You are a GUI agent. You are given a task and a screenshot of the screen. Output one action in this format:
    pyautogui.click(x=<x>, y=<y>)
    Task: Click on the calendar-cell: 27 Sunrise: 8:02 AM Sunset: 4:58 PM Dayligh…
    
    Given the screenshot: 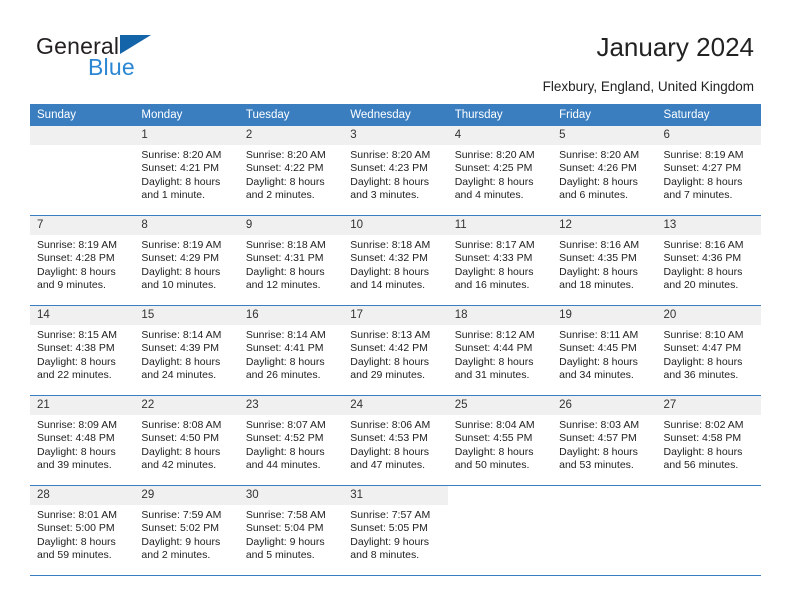 What is the action you would take?
    pyautogui.click(x=708, y=440)
    